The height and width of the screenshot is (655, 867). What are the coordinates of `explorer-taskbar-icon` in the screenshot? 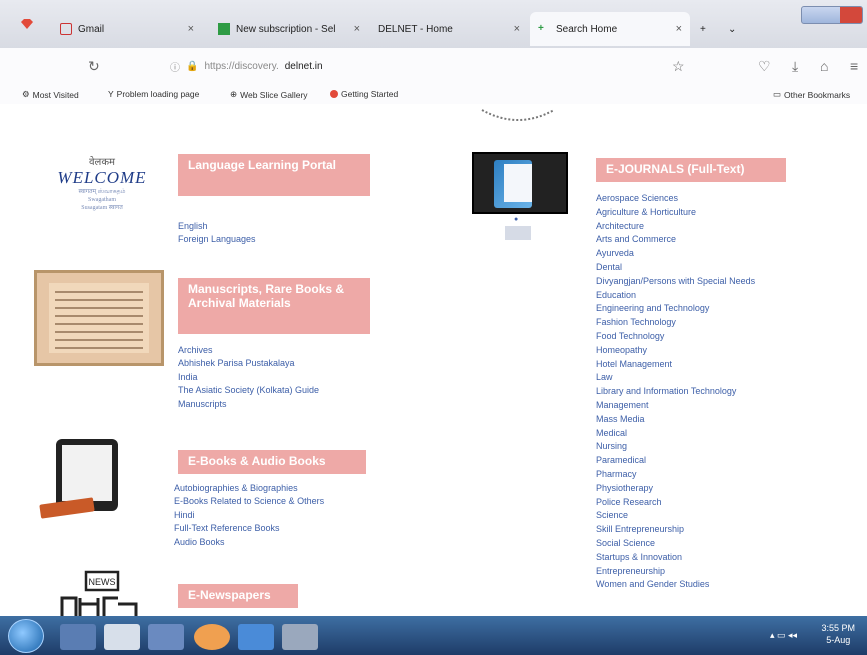 It's located at (78, 637).